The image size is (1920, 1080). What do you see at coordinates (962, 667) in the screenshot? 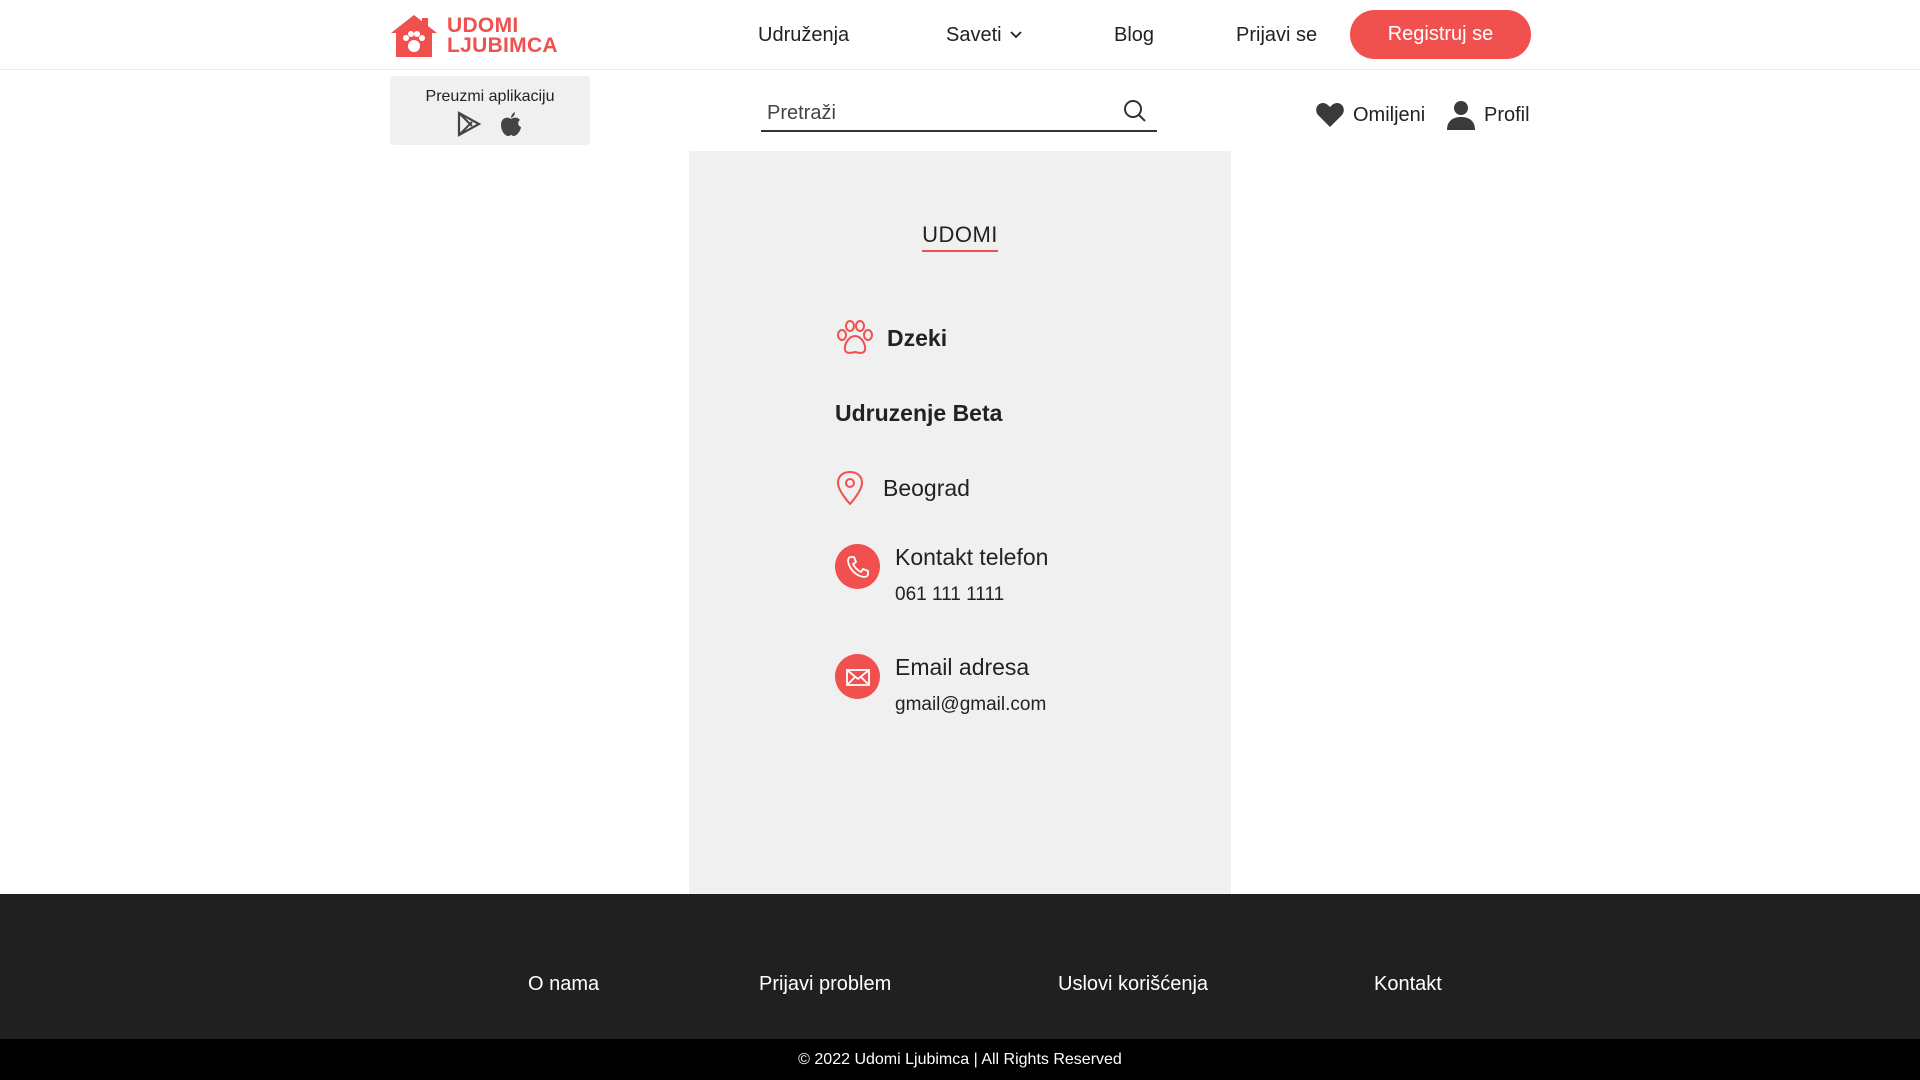
I see `email-label: Email adresa` at bounding box center [962, 667].